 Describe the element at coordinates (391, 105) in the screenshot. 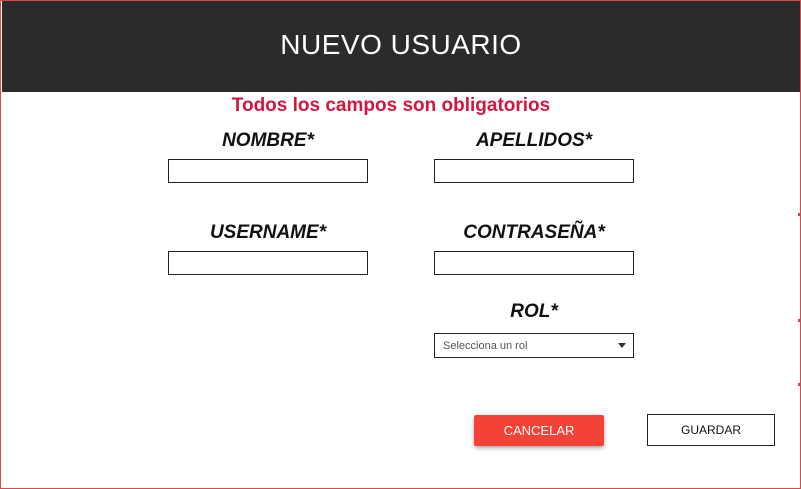

I see `required-fields-notice: Todos los campos son obligatorios` at that location.